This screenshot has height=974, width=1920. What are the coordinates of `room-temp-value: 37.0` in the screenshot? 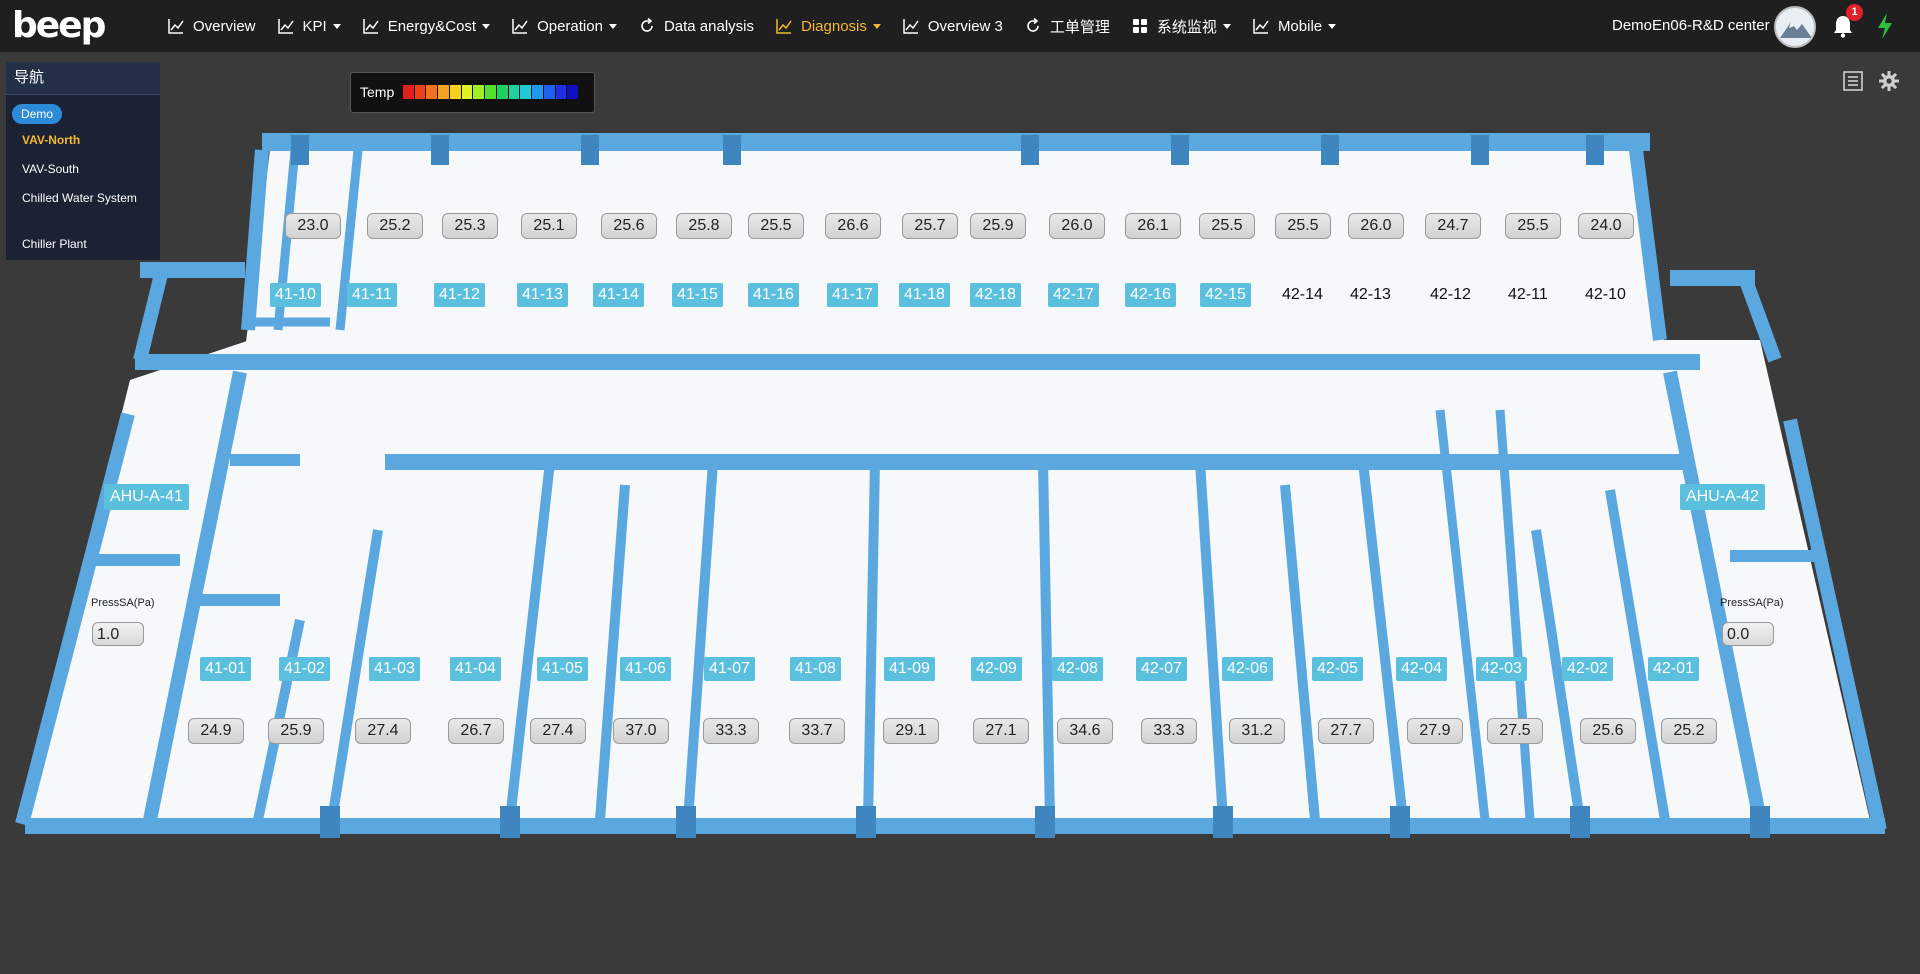 It's located at (641, 731).